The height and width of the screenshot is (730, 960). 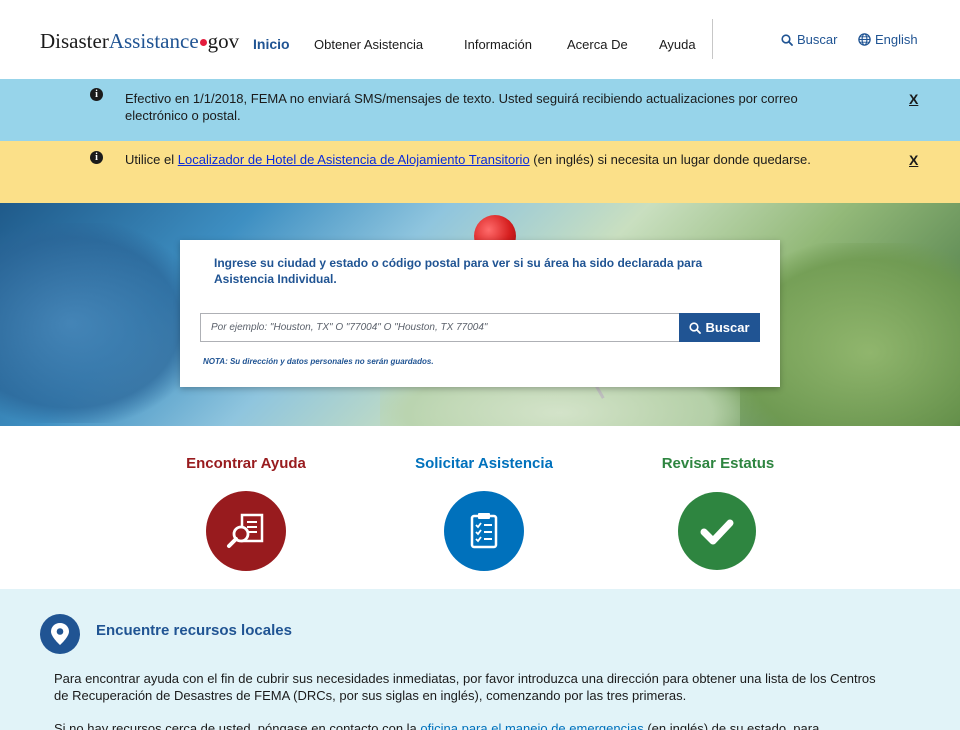 I want to click on action-revisar-estatus: Revisar Estatus, so click(x=718, y=512).